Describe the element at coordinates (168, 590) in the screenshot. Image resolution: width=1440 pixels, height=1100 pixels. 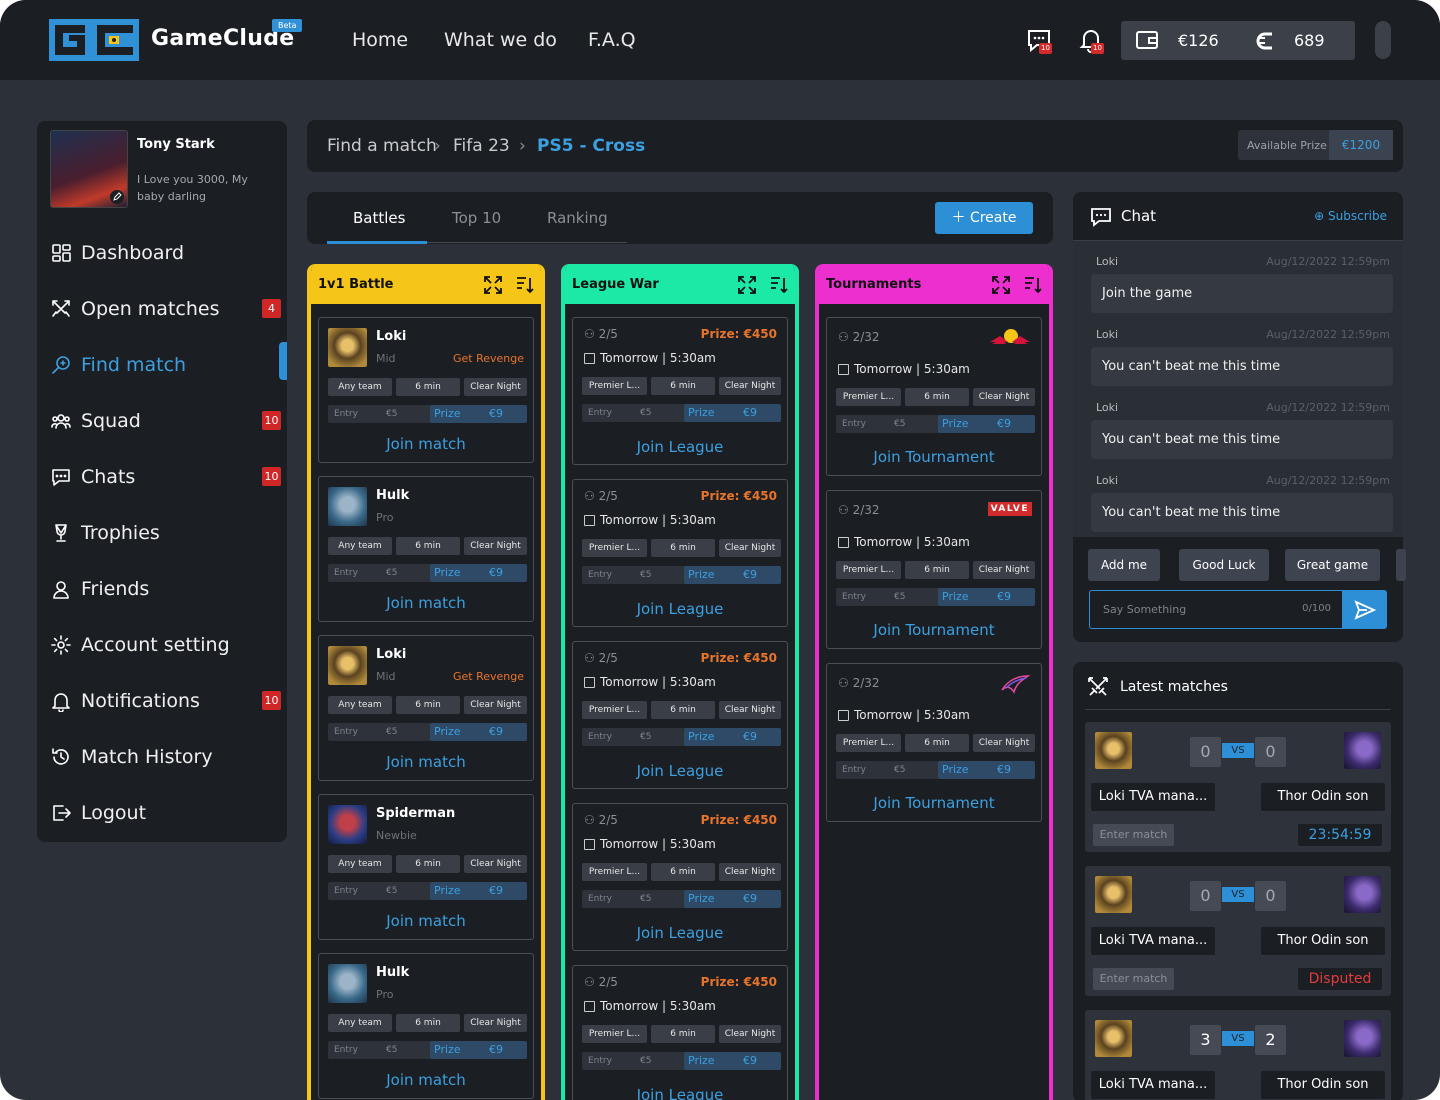
I see `sidebar-item-friends: Friends` at that location.